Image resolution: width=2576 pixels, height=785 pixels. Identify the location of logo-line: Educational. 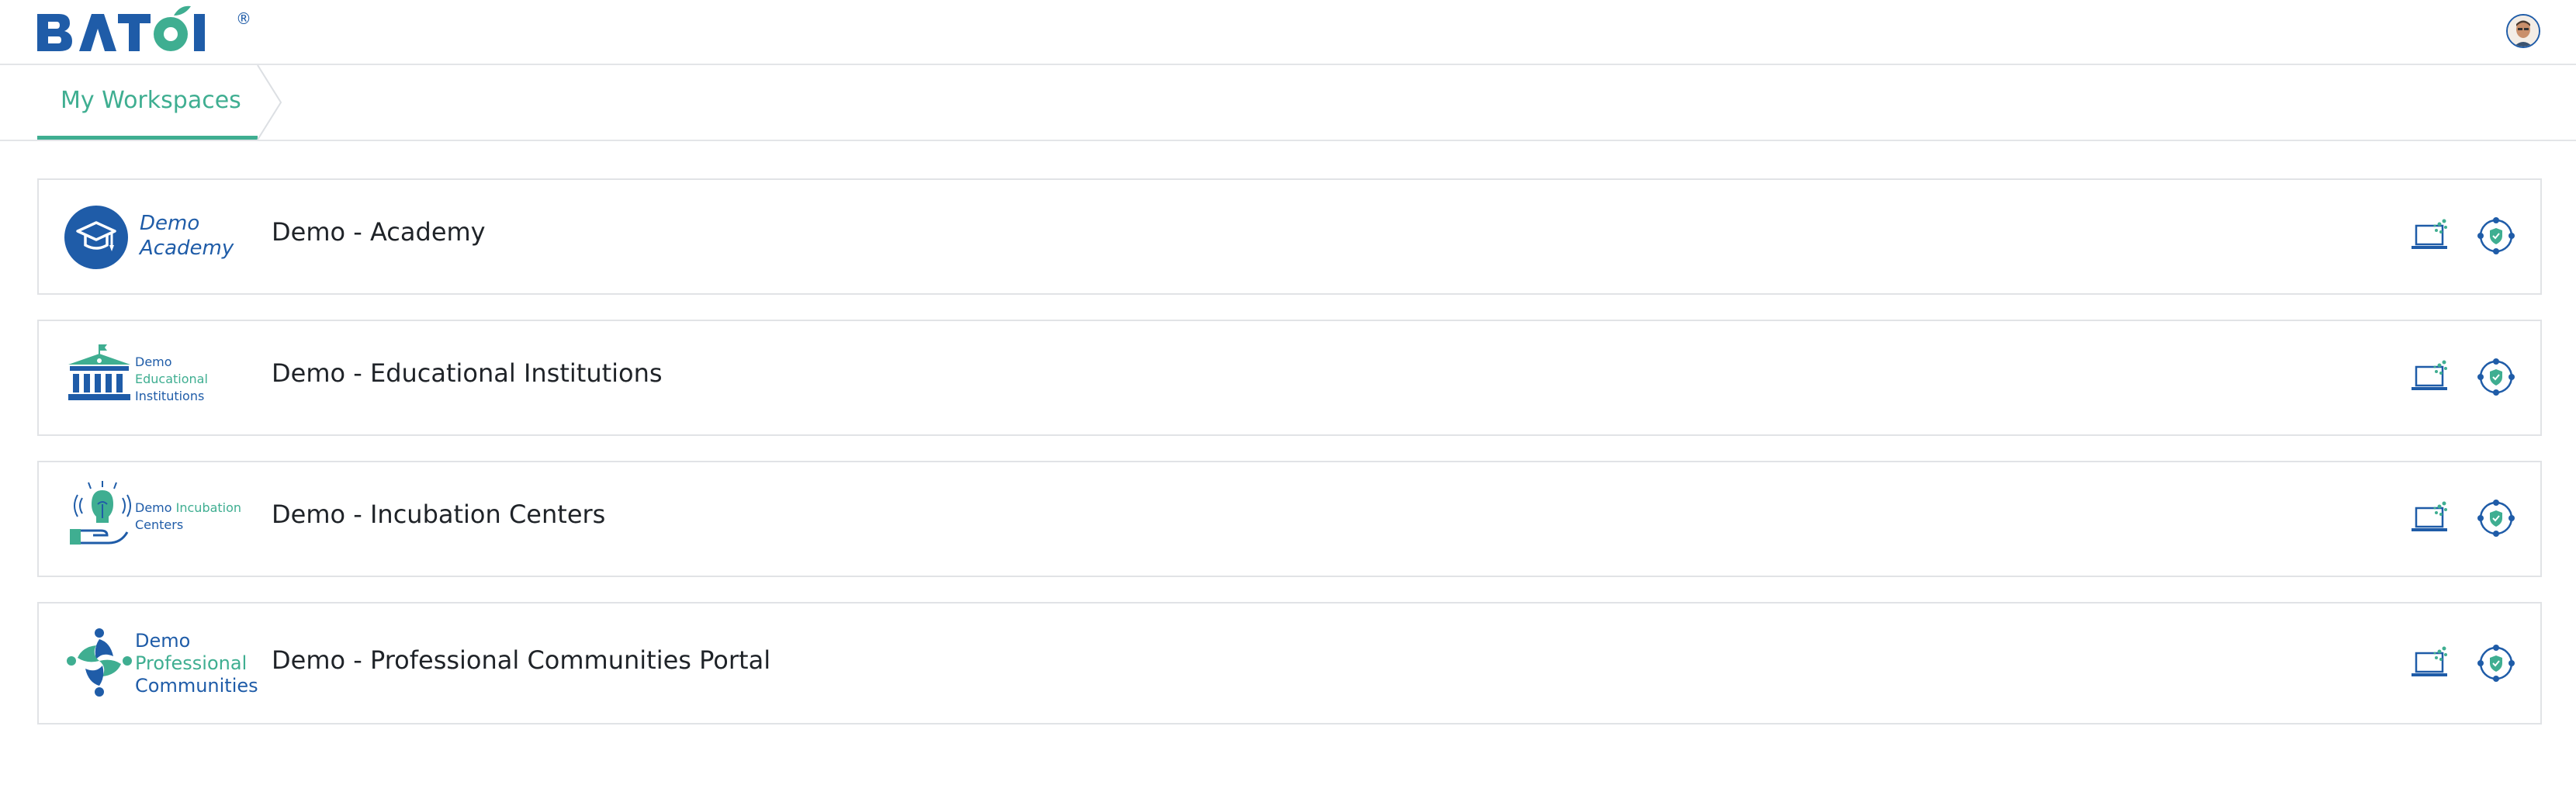
(171, 379).